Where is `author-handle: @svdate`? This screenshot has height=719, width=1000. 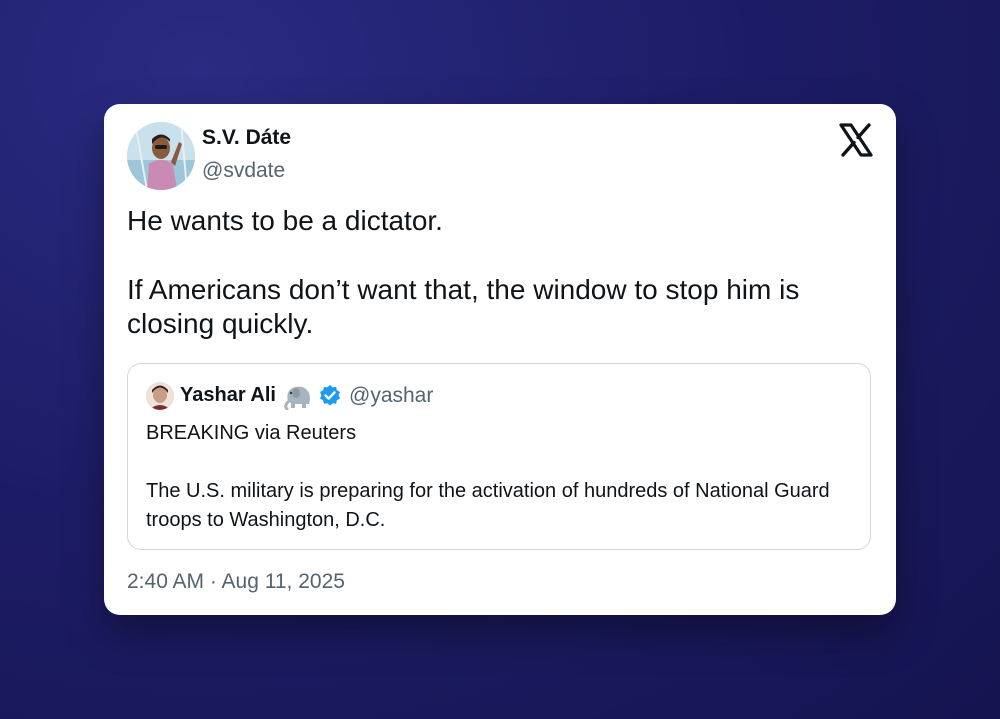
author-handle: @svdate is located at coordinates (243, 171).